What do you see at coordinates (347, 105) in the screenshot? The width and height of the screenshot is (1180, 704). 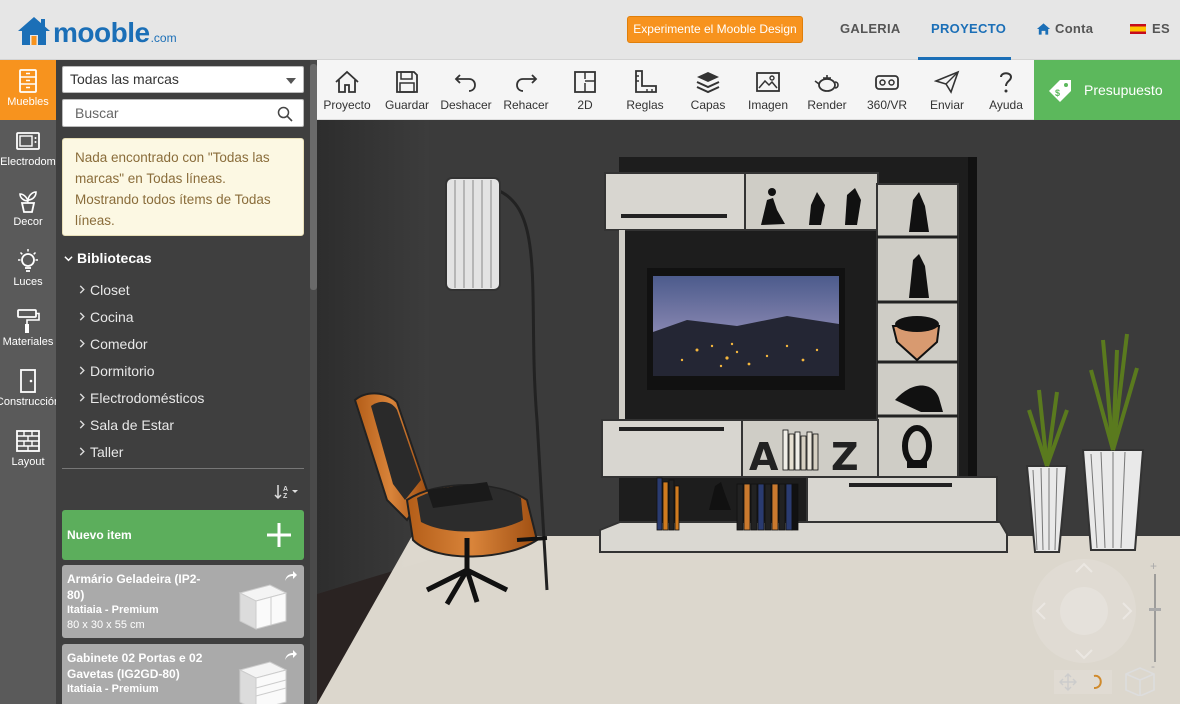 I see `tool-label: Proyecto` at bounding box center [347, 105].